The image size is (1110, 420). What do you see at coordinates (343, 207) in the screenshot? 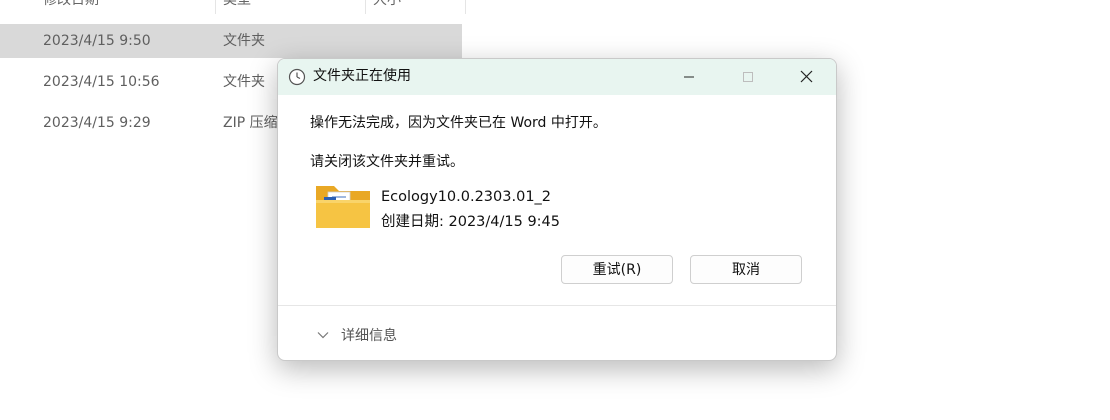
I see `folder-word-icon: W` at bounding box center [343, 207].